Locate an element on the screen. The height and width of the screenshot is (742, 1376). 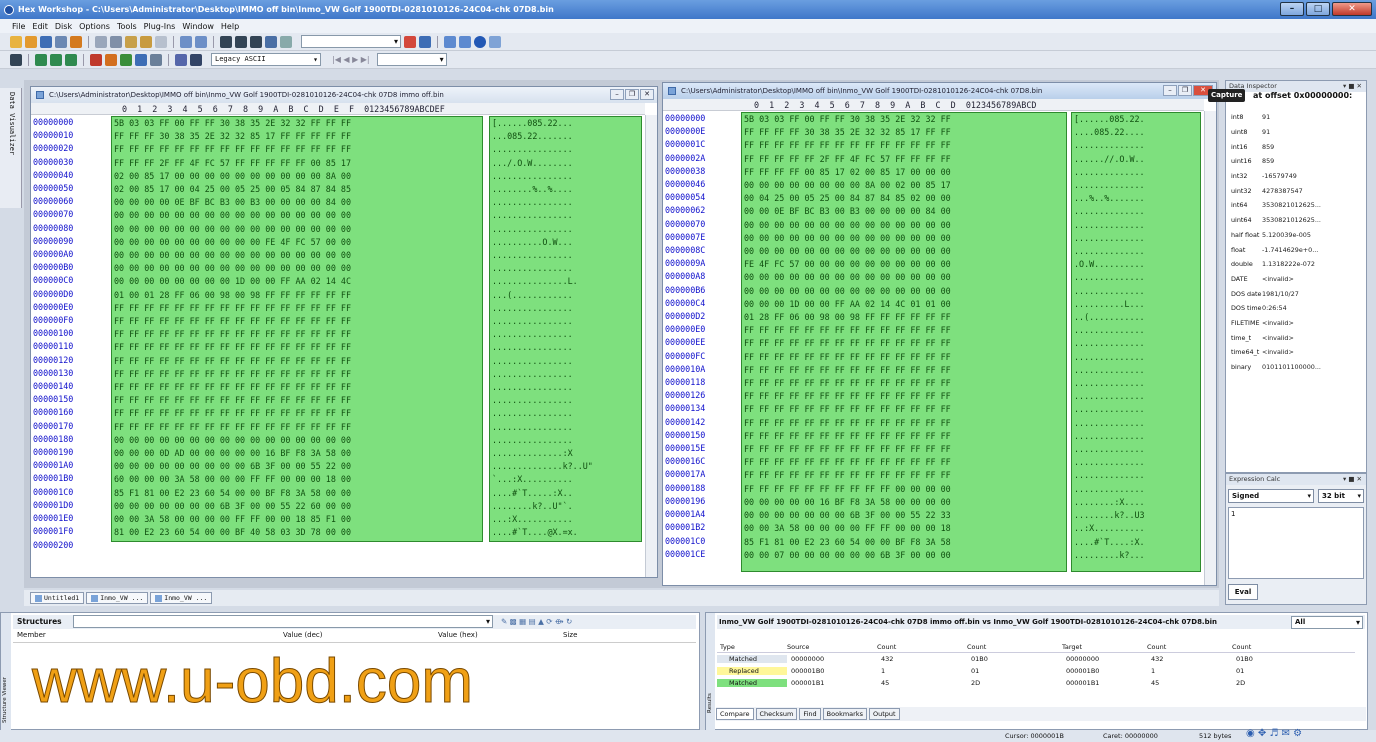
checksum-icon is located at coordinates (56, 59).